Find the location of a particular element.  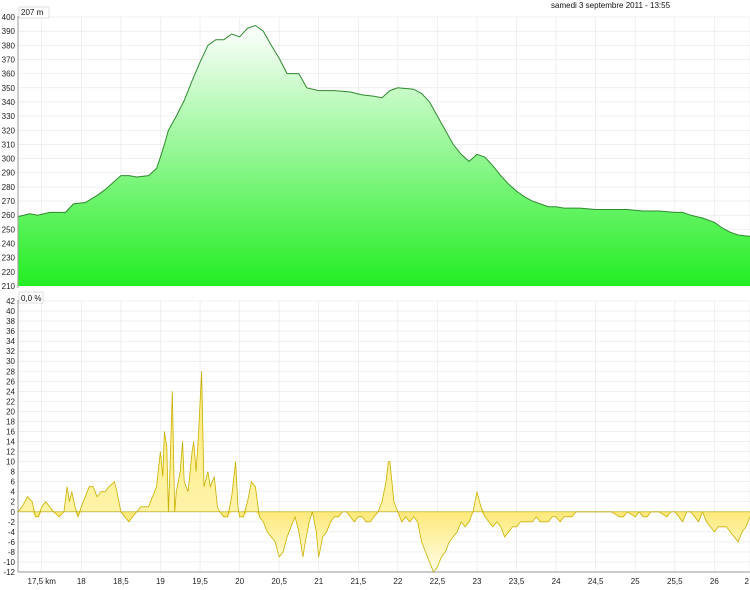

grade-y-tick-label: 20 is located at coordinates (10, 411).